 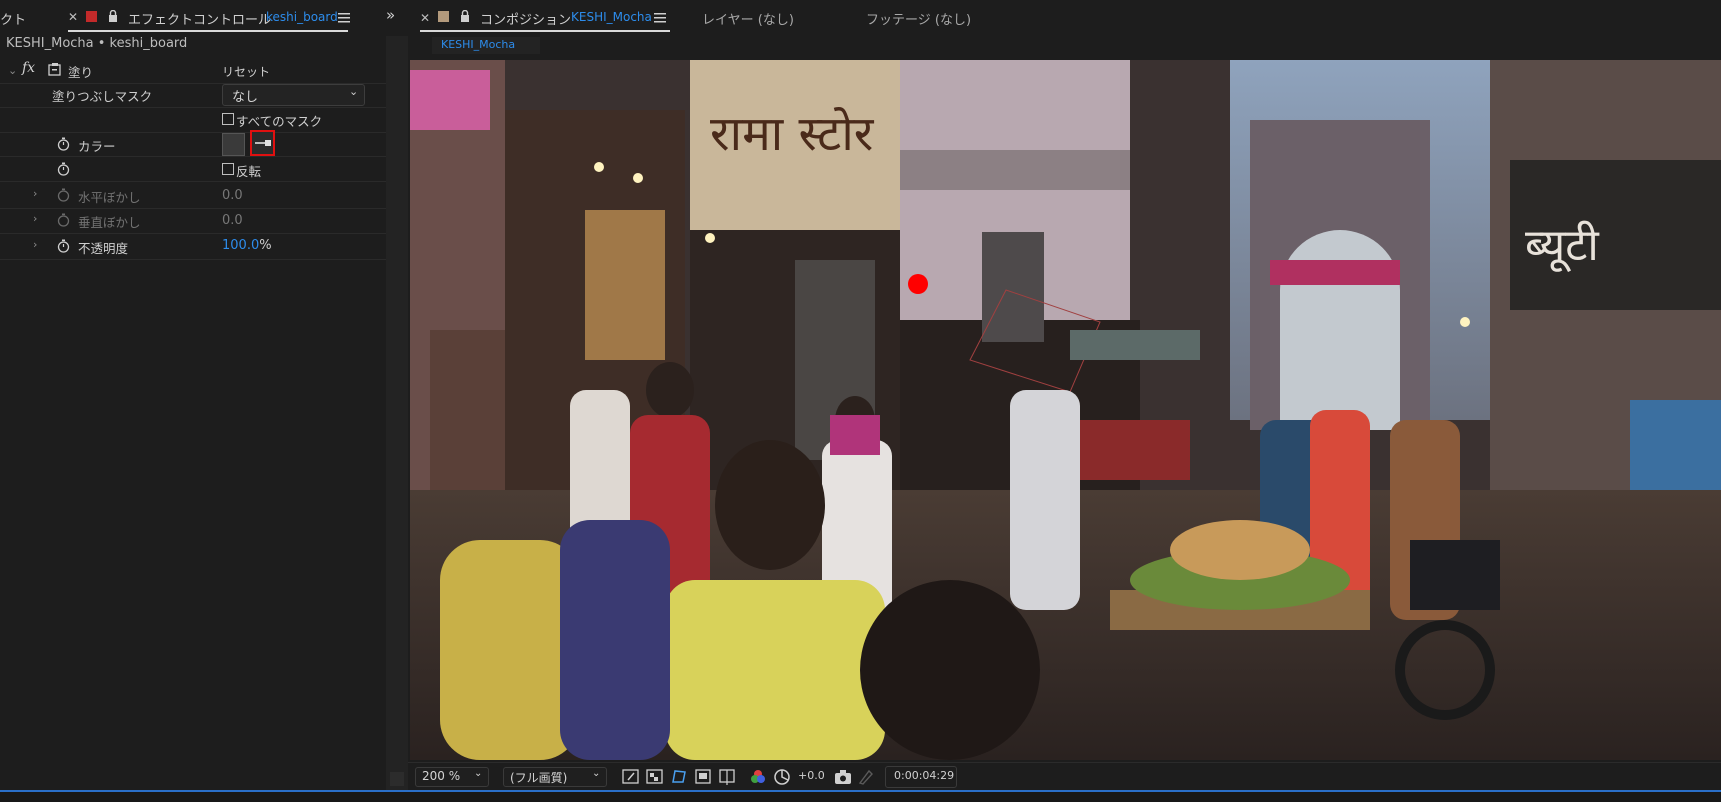 I want to click on fill-mask-dropdown: なし ⌄, so click(x=293, y=95).